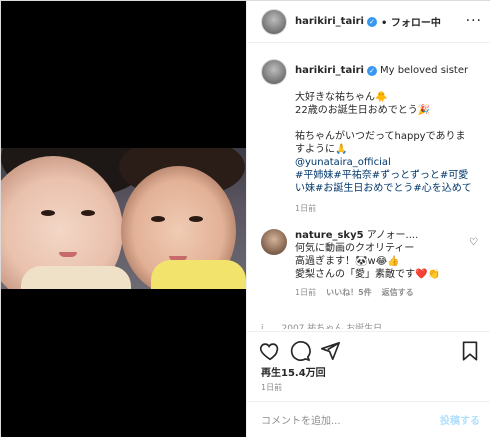  What do you see at coordinates (355, 248) in the screenshot?
I see `comment-line: 何気に動画のクオリティー` at bounding box center [355, 248].